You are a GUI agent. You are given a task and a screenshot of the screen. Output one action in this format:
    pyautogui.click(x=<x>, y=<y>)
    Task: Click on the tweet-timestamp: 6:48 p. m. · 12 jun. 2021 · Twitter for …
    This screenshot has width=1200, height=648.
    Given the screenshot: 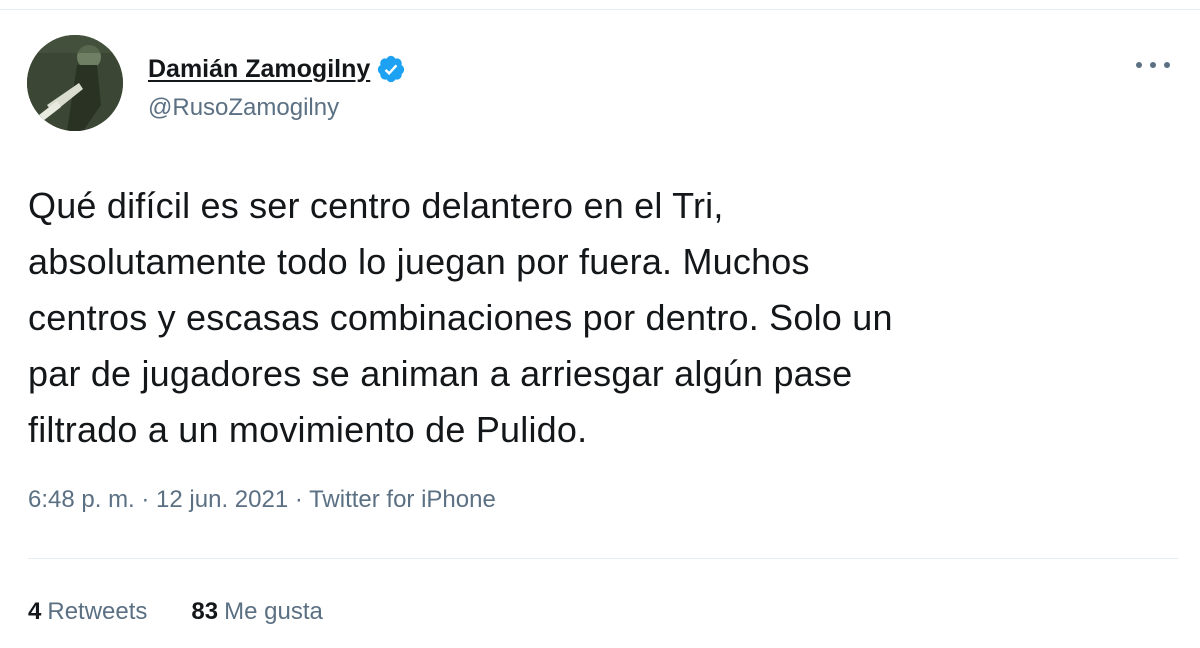 What is the action you would take?
    pyautogui.click(x=262, y=500)
    